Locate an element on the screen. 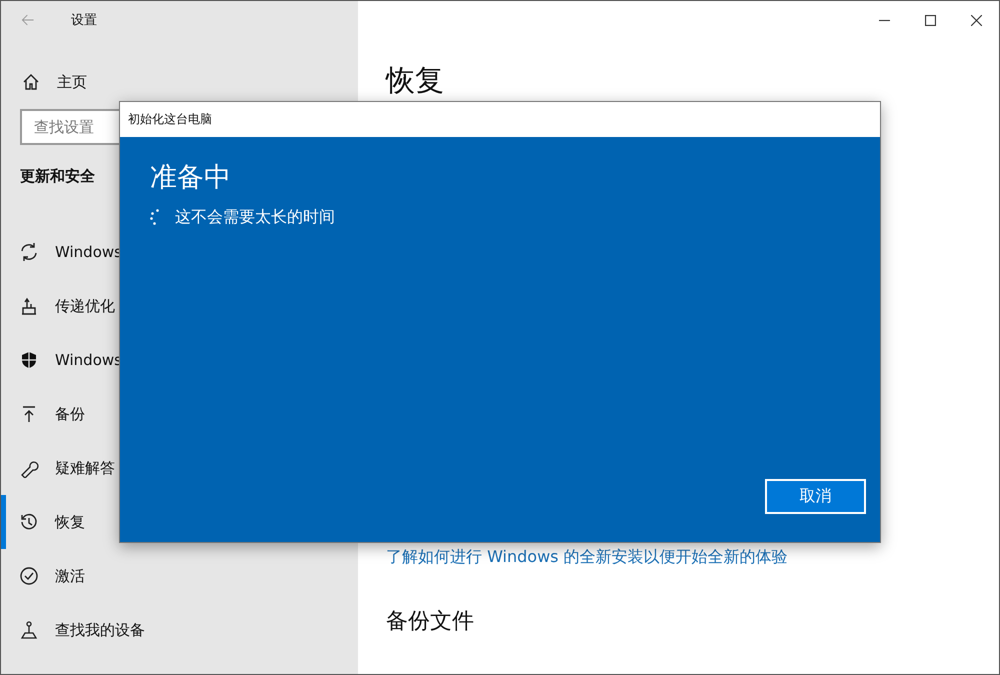 The width and height of the screenshot is (1000, 675). sync-icon is located at coordinates (29, 252).